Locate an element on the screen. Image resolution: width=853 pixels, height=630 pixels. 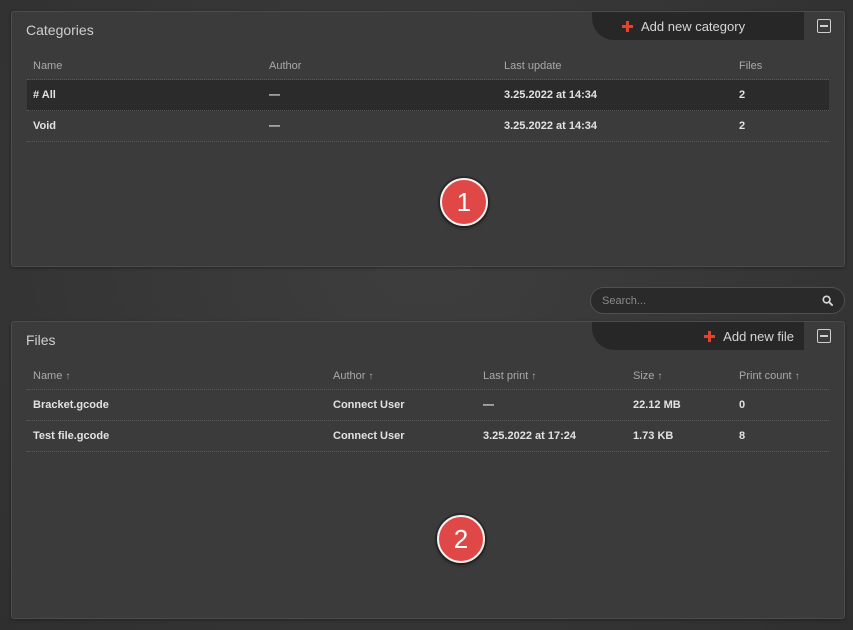
column-header-files: Files is located at coordinates (747, 65).